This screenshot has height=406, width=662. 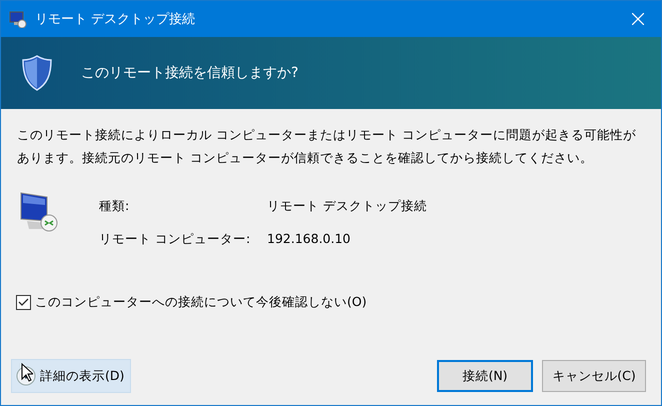 What do you see at coordinates (114, 206) in the screenshot?
I see `detail-label: 種類:` at bounding box center [114, 206].